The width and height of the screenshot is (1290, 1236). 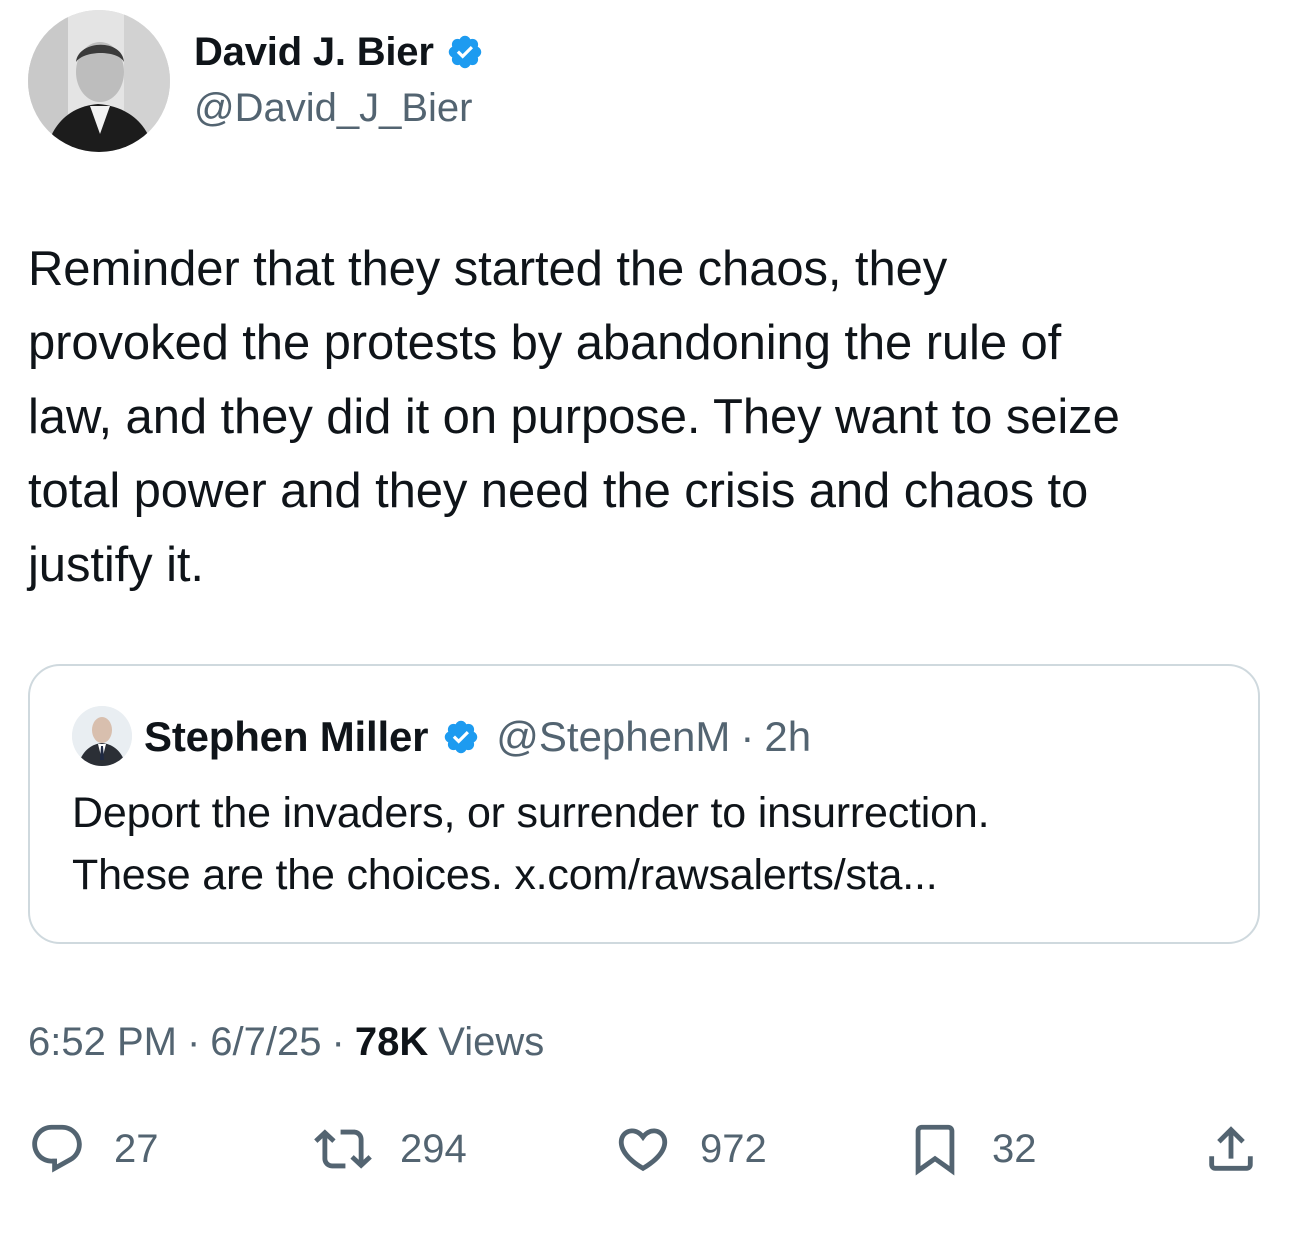 What do you see at coordinates (265, 1042) in the screenshot?
I see `tweet-date: 6/7/25` at bounding box center [265, 1042].